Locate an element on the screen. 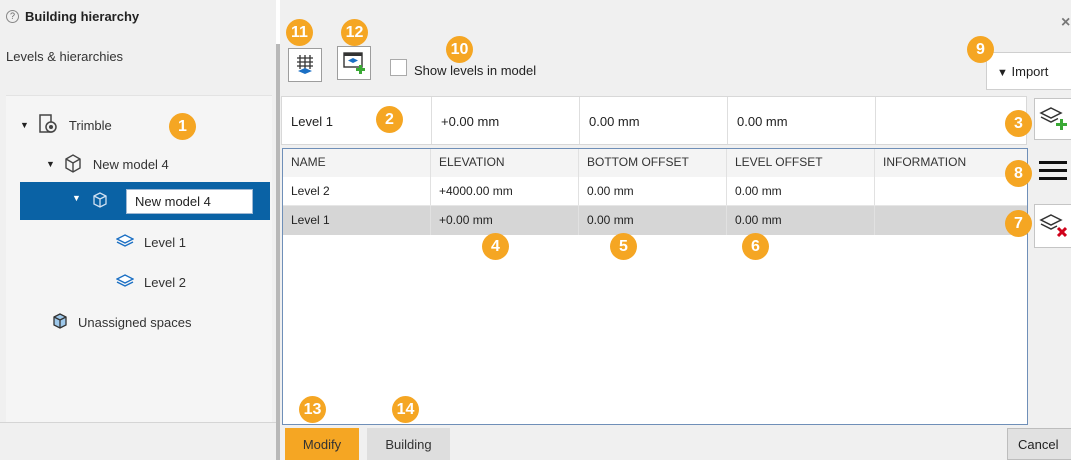 The width and height of the screenshot is (1071, 460). callout-badge: 14 is located at coordinates (405, 409).